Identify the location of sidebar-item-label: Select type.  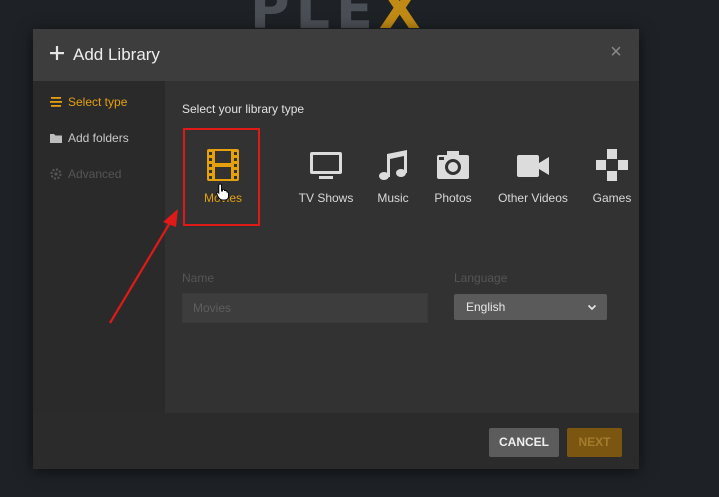
(98, 102).